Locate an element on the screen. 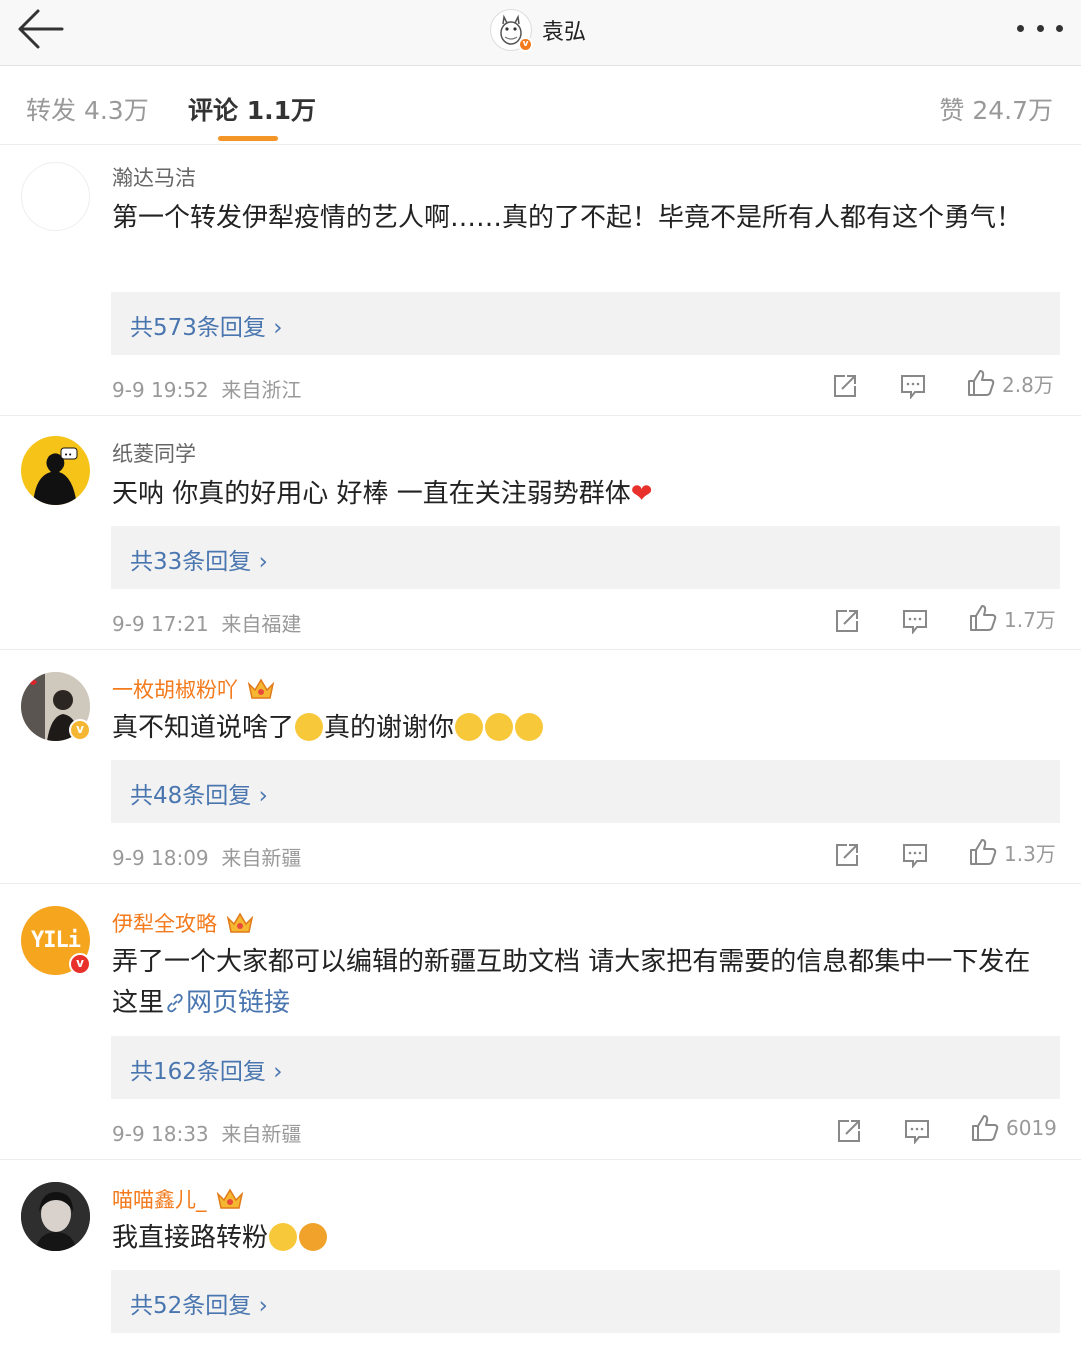 This screenshot has height=1345, width=1081. profile-name: 袁弘 is located at coordinates (564, 30).